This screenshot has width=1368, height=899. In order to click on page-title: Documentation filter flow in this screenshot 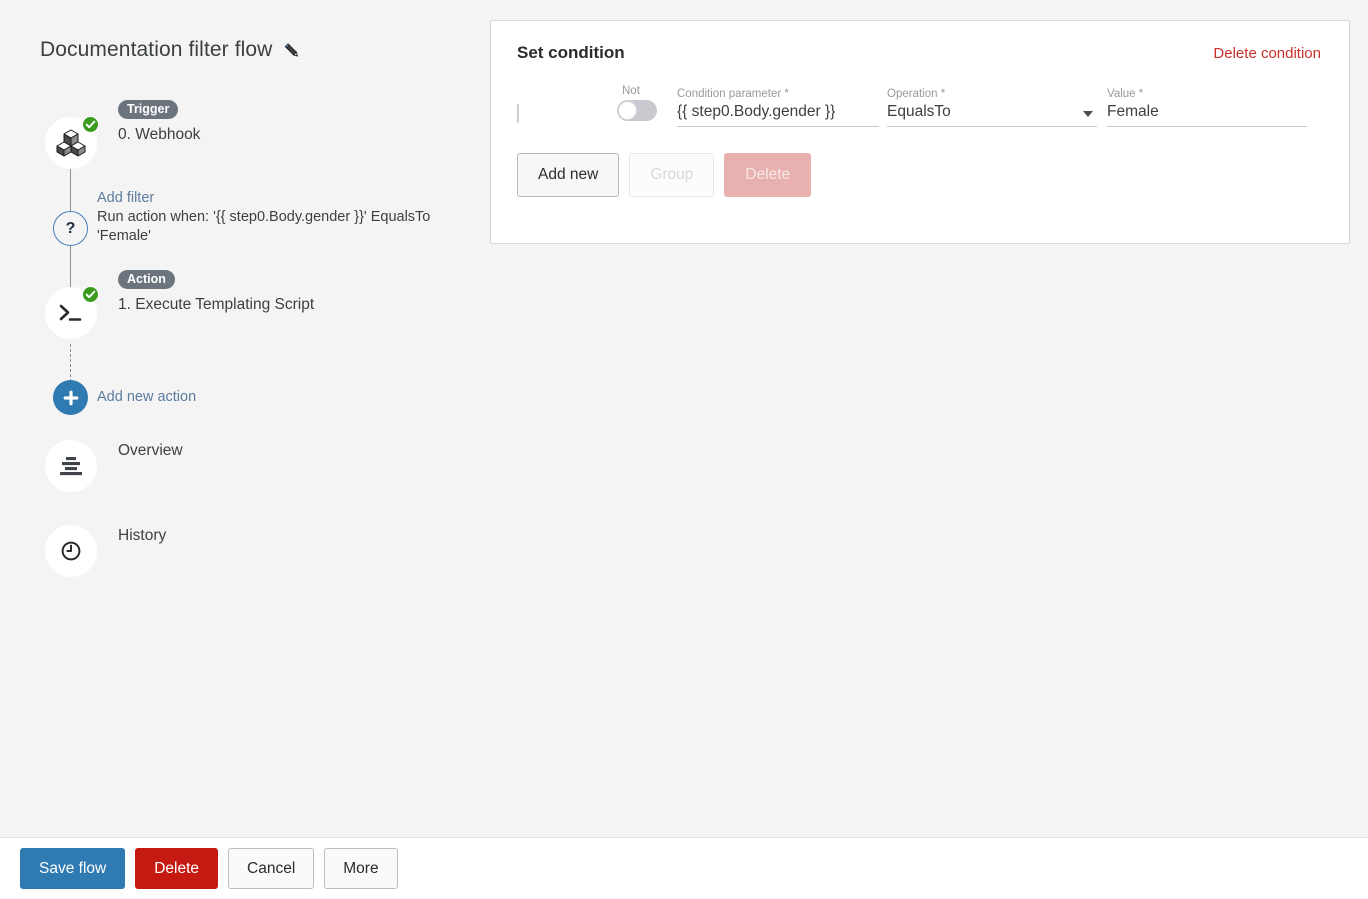, I will do `click(156, 49)`.